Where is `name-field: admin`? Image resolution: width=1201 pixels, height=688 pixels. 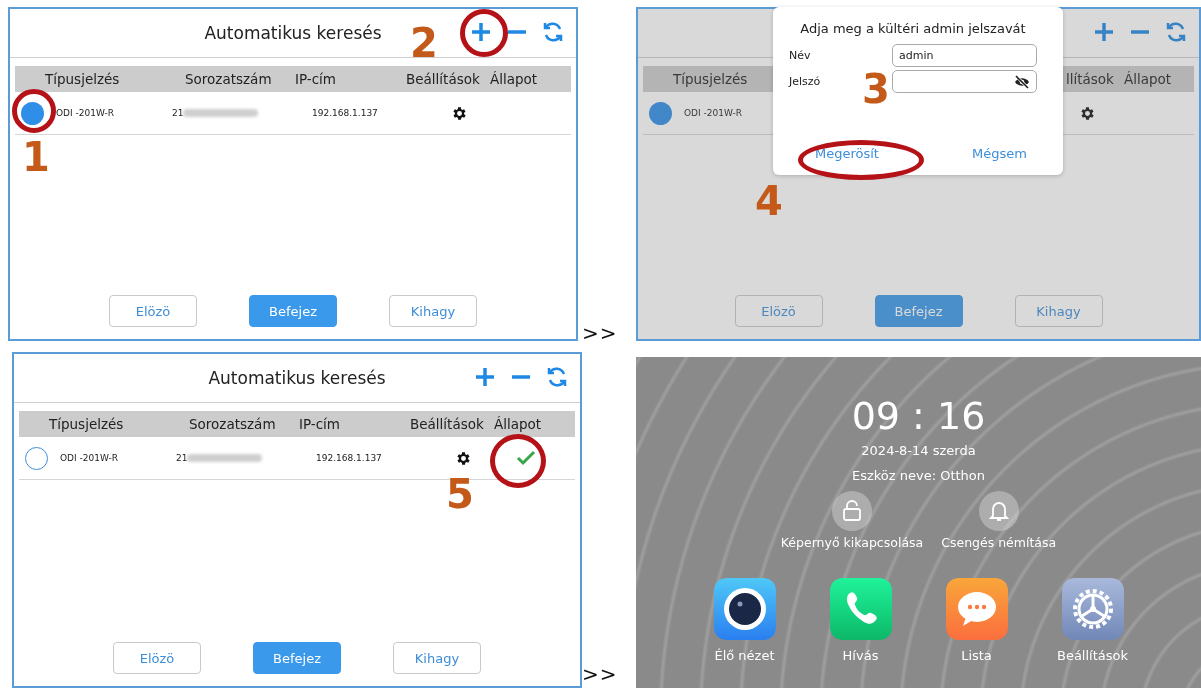 name-field: admin is located at coordinates (964, 55).